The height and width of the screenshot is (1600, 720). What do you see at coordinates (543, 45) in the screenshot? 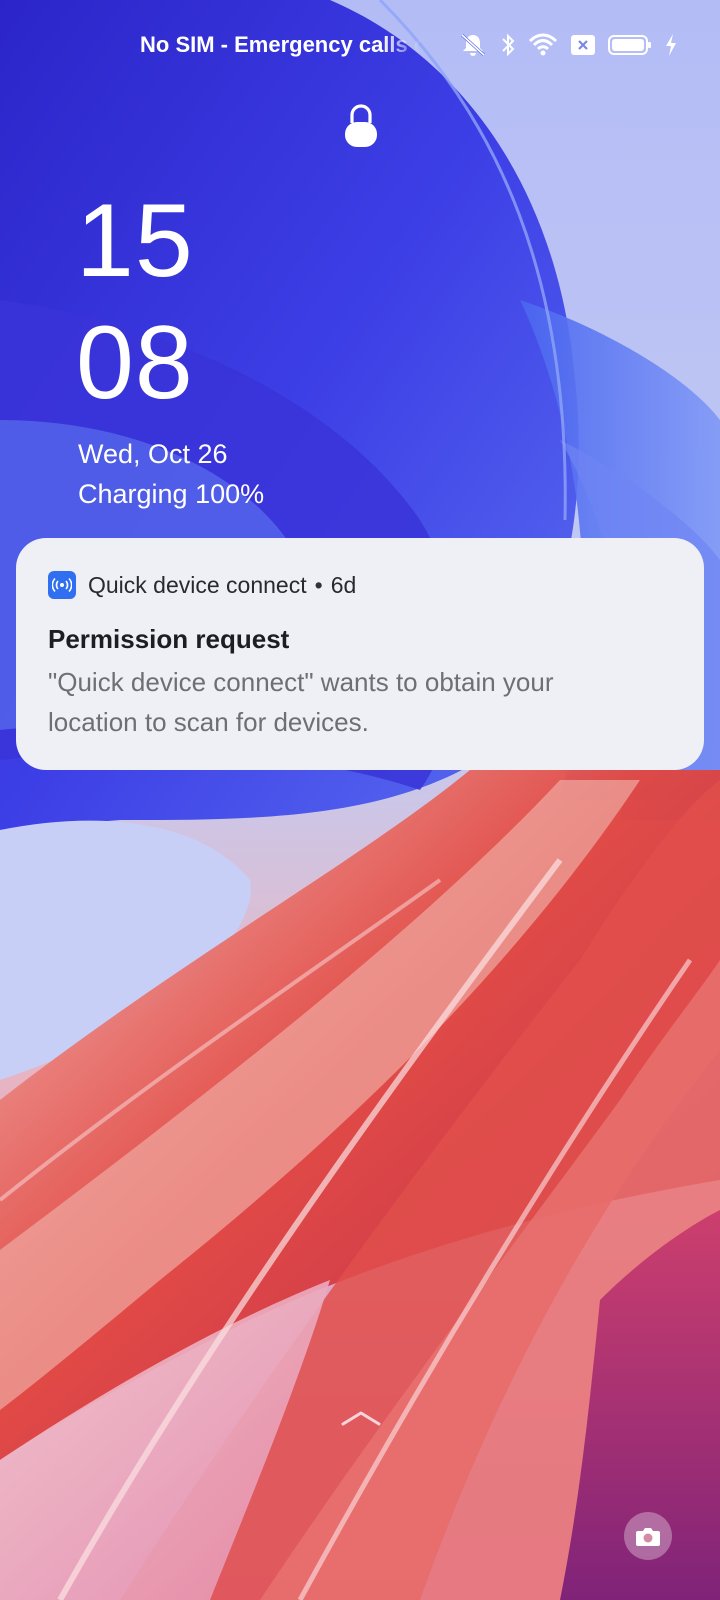
I see `wifi-icon` at bounding box center [543, 45].